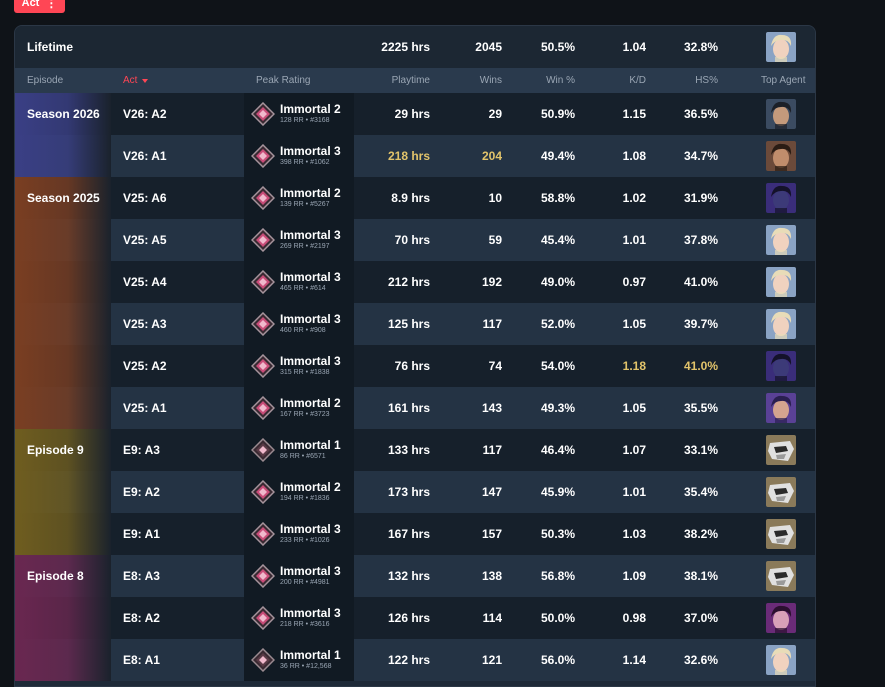  What do you see at coordinates (63, 198) in the screenshot?
I see `episode-label: Season 2025` at bounding box center [63, 198].